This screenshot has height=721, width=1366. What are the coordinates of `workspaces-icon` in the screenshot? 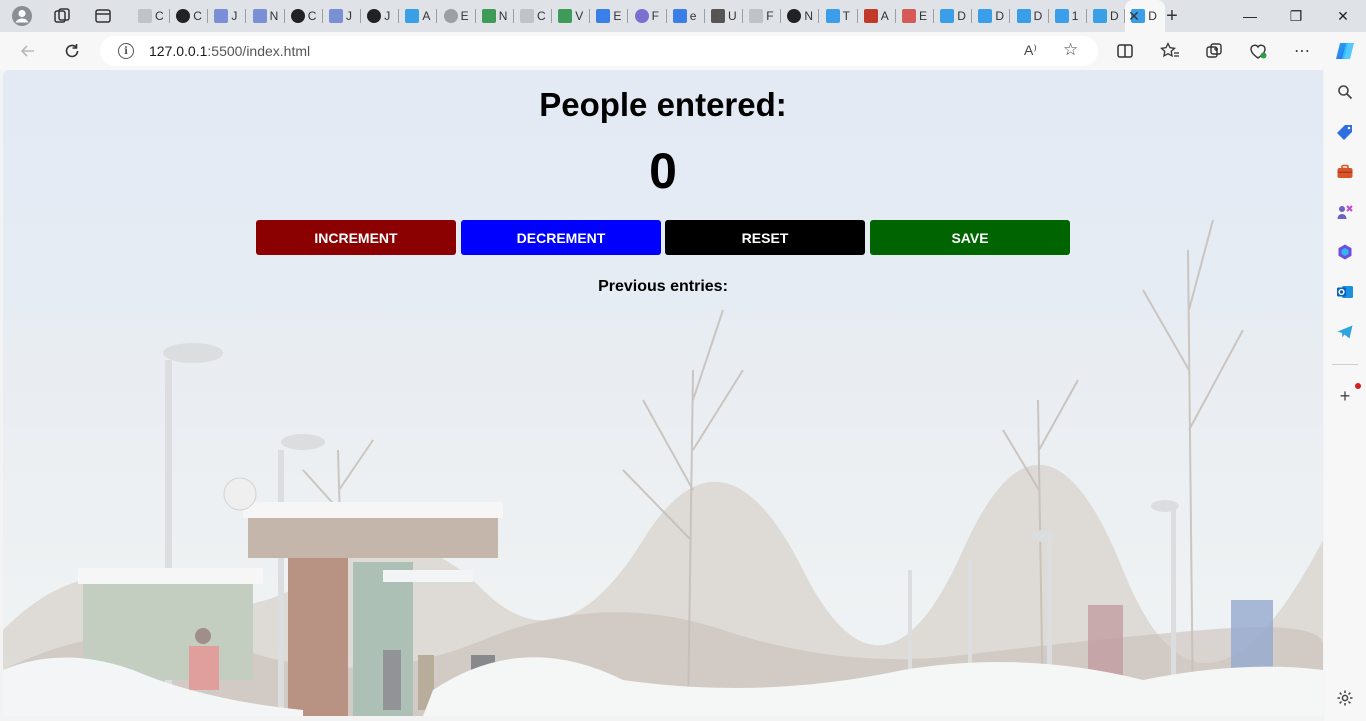 It's located at (62, 16).